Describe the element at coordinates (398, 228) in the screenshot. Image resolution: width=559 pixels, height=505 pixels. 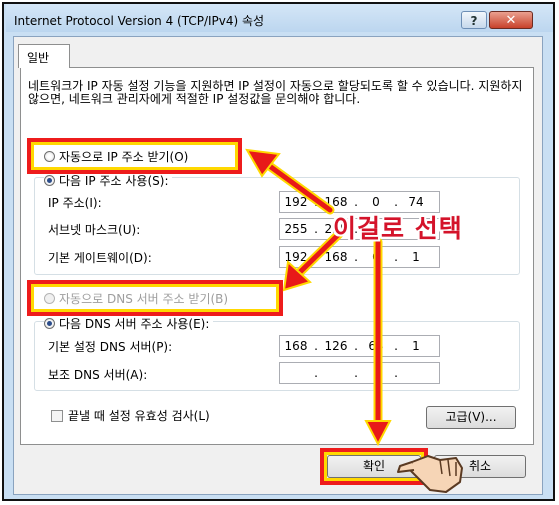
I see `annotation-callout: 이걸로 선택` at that location.